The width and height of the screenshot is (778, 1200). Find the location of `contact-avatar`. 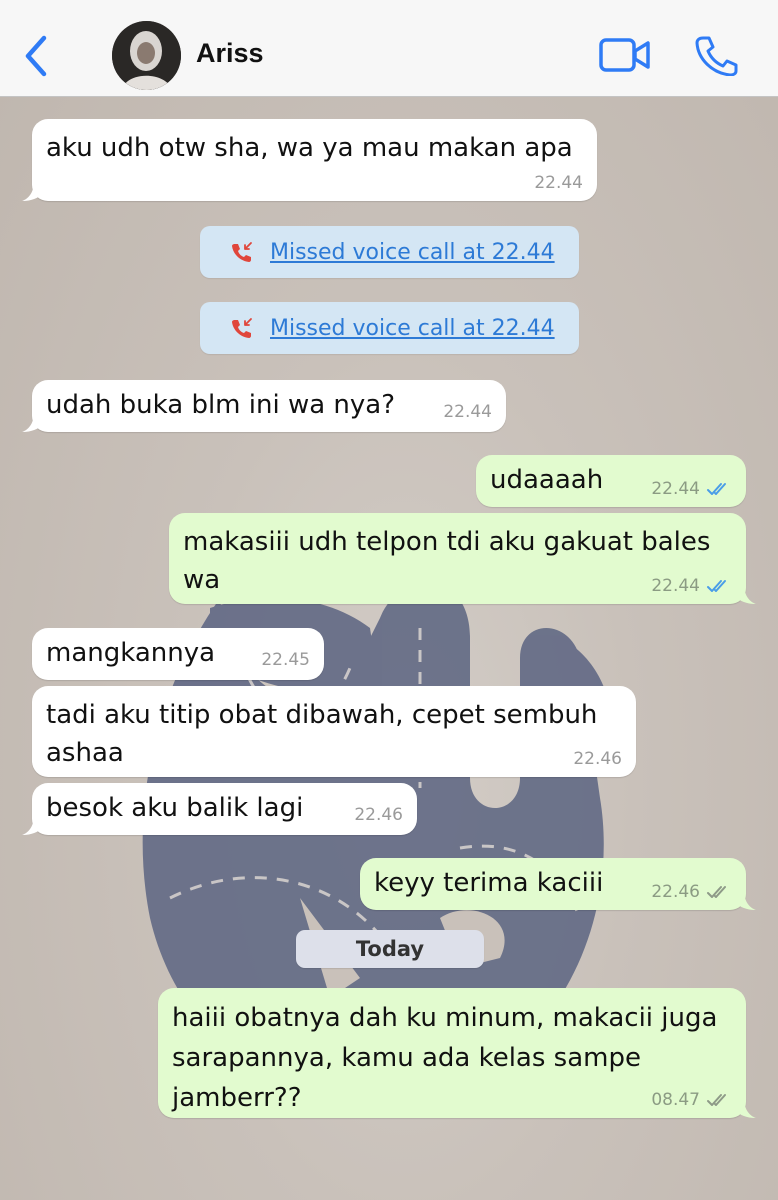

contact-avatar is located at coordinates (146, 55).